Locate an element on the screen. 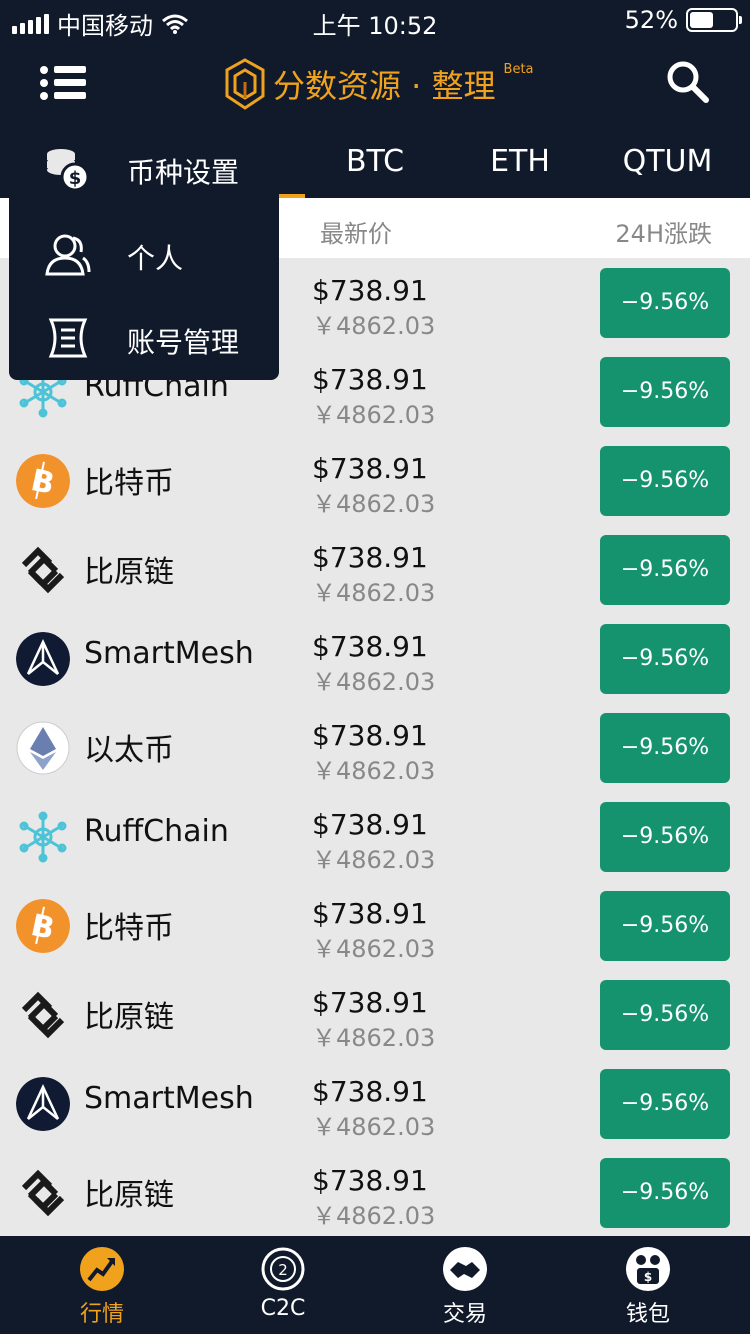 The width and height of the screenshot is (750, 1334). status-right: 52% is located at coordinates (683, 20).